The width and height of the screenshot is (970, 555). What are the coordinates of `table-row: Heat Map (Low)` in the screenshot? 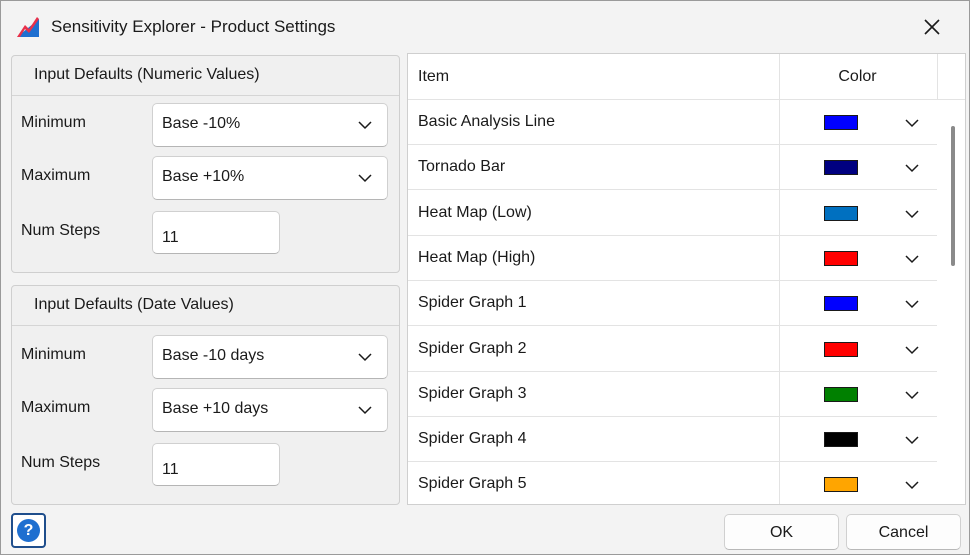 It's located at (672, 213).